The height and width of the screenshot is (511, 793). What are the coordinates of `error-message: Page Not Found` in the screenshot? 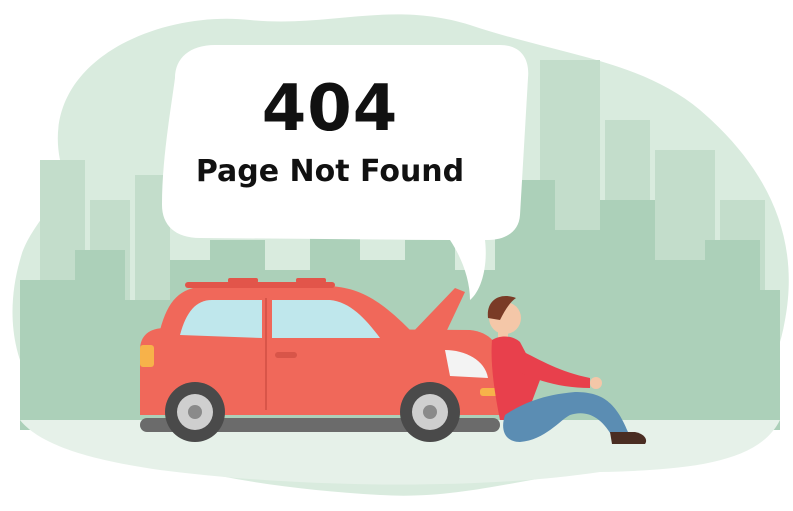 It's located at (330, 171).